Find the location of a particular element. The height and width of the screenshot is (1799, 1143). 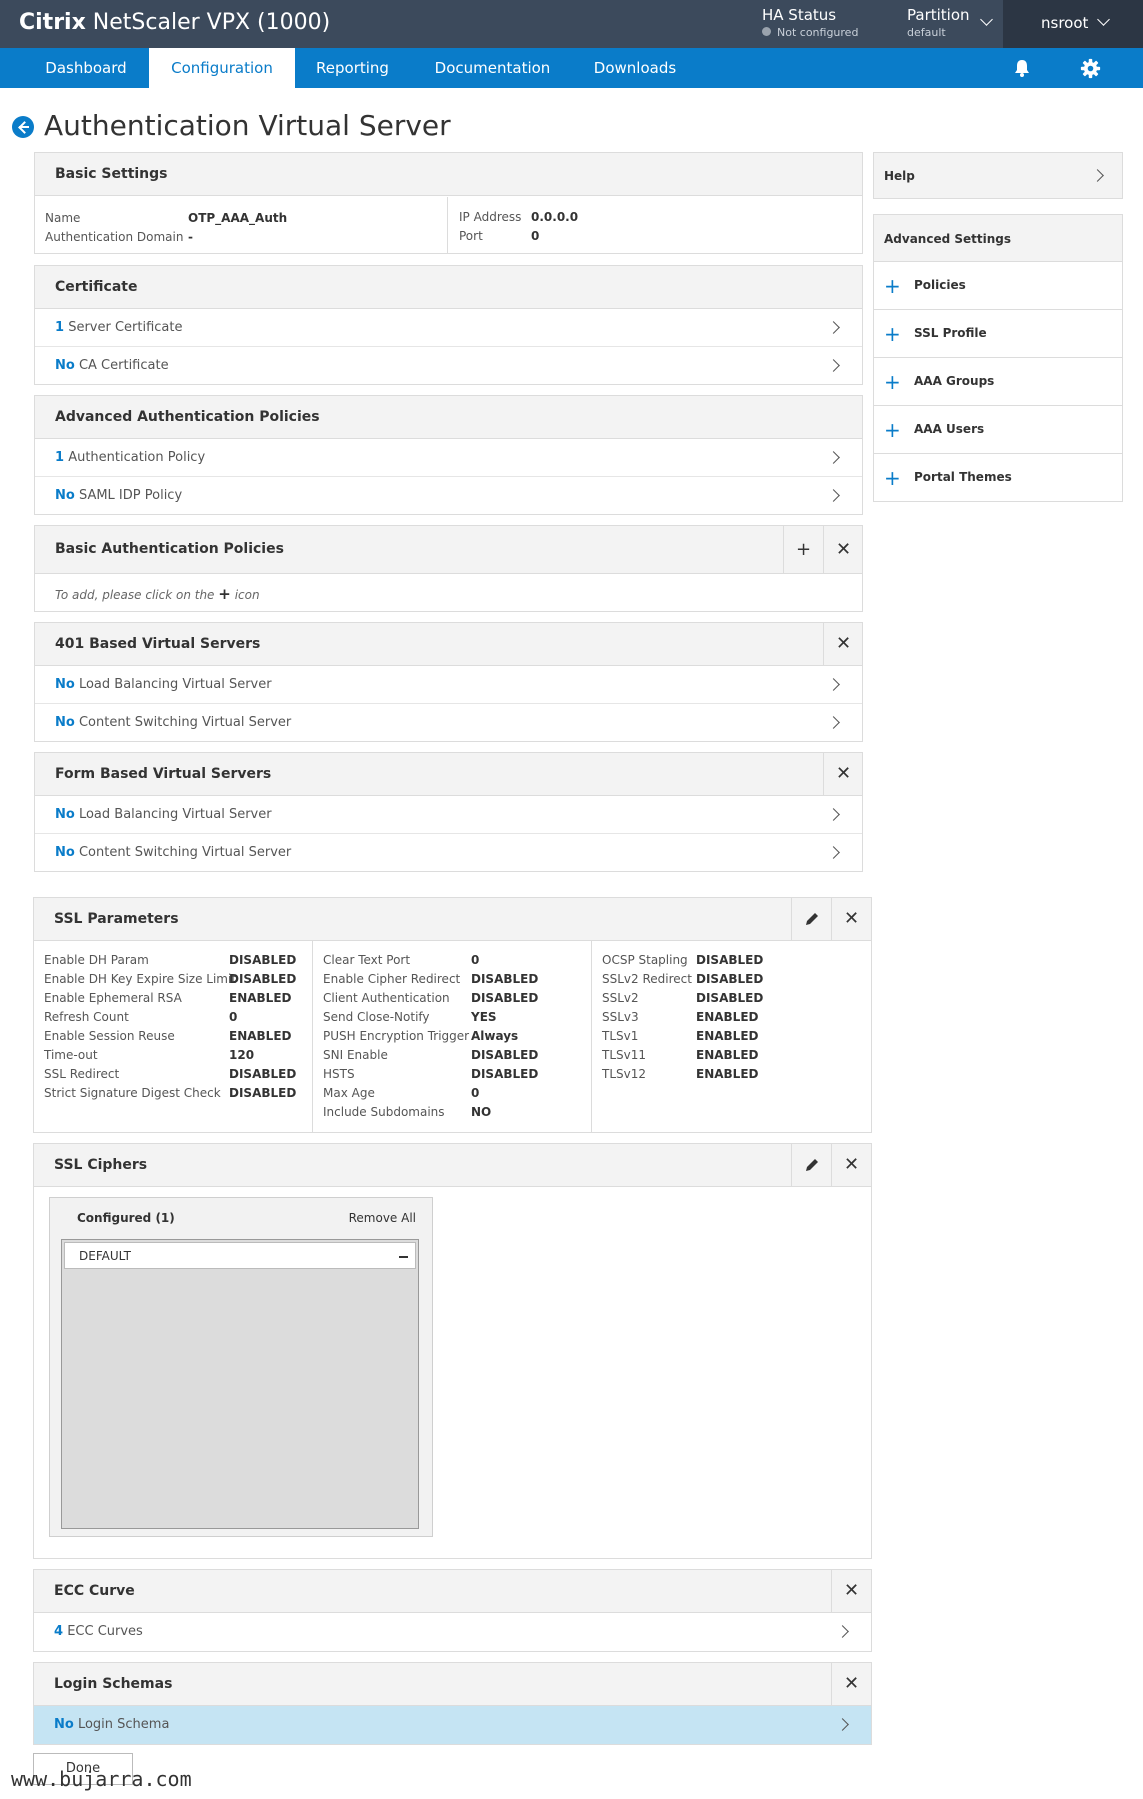

partition-title: Partition is located at coordinates (938, 15).